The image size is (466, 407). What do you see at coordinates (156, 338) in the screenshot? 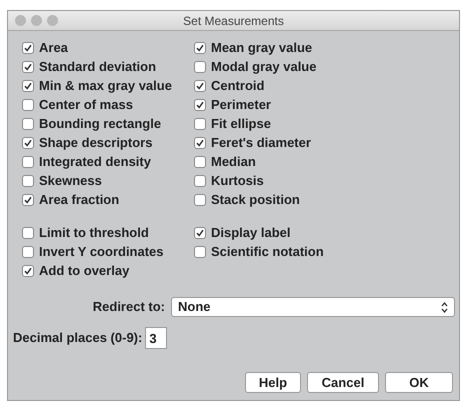
I see `decimal-places-field: 3` at bounding box center [156, 338].